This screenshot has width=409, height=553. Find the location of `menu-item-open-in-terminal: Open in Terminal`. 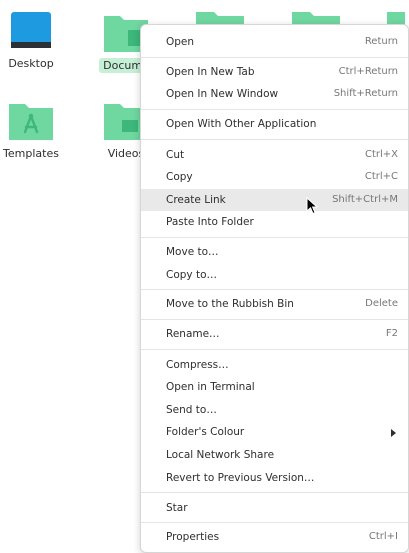

menu-item-open-in-terminal: Open in Terminal is located at coordinates (274, 387).